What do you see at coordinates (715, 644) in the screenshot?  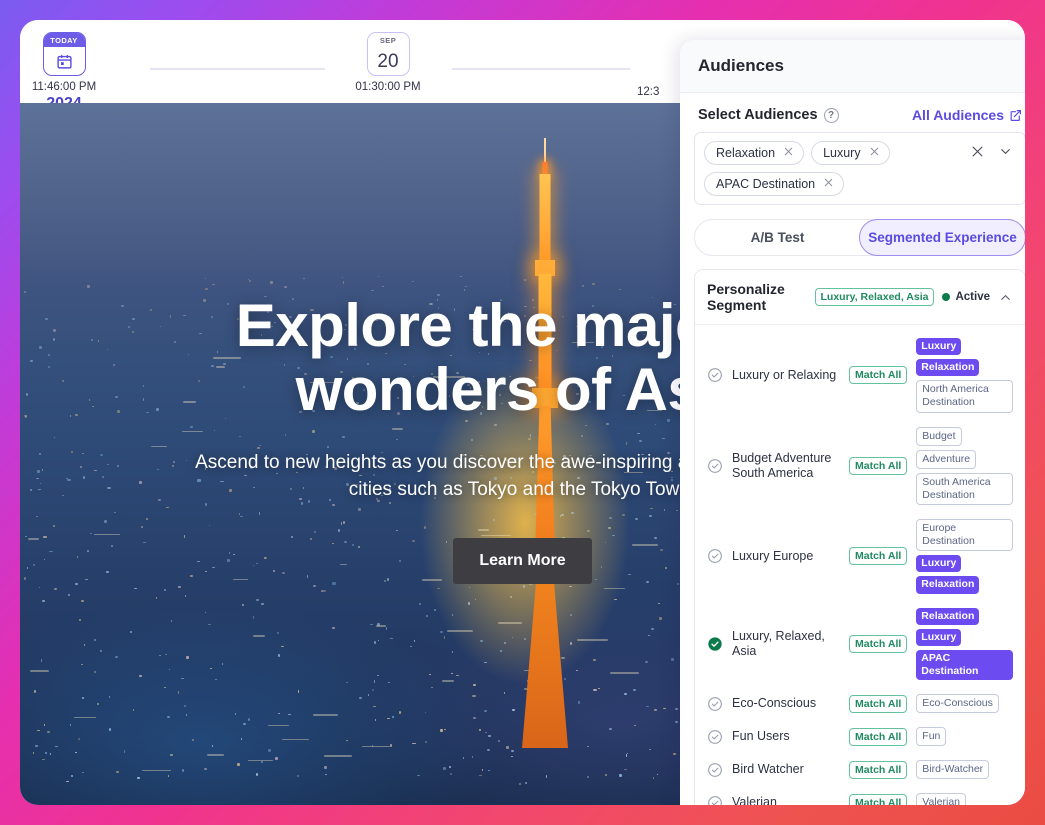 I see `check-circle-filled-icon` at bounding box center [715, 644].